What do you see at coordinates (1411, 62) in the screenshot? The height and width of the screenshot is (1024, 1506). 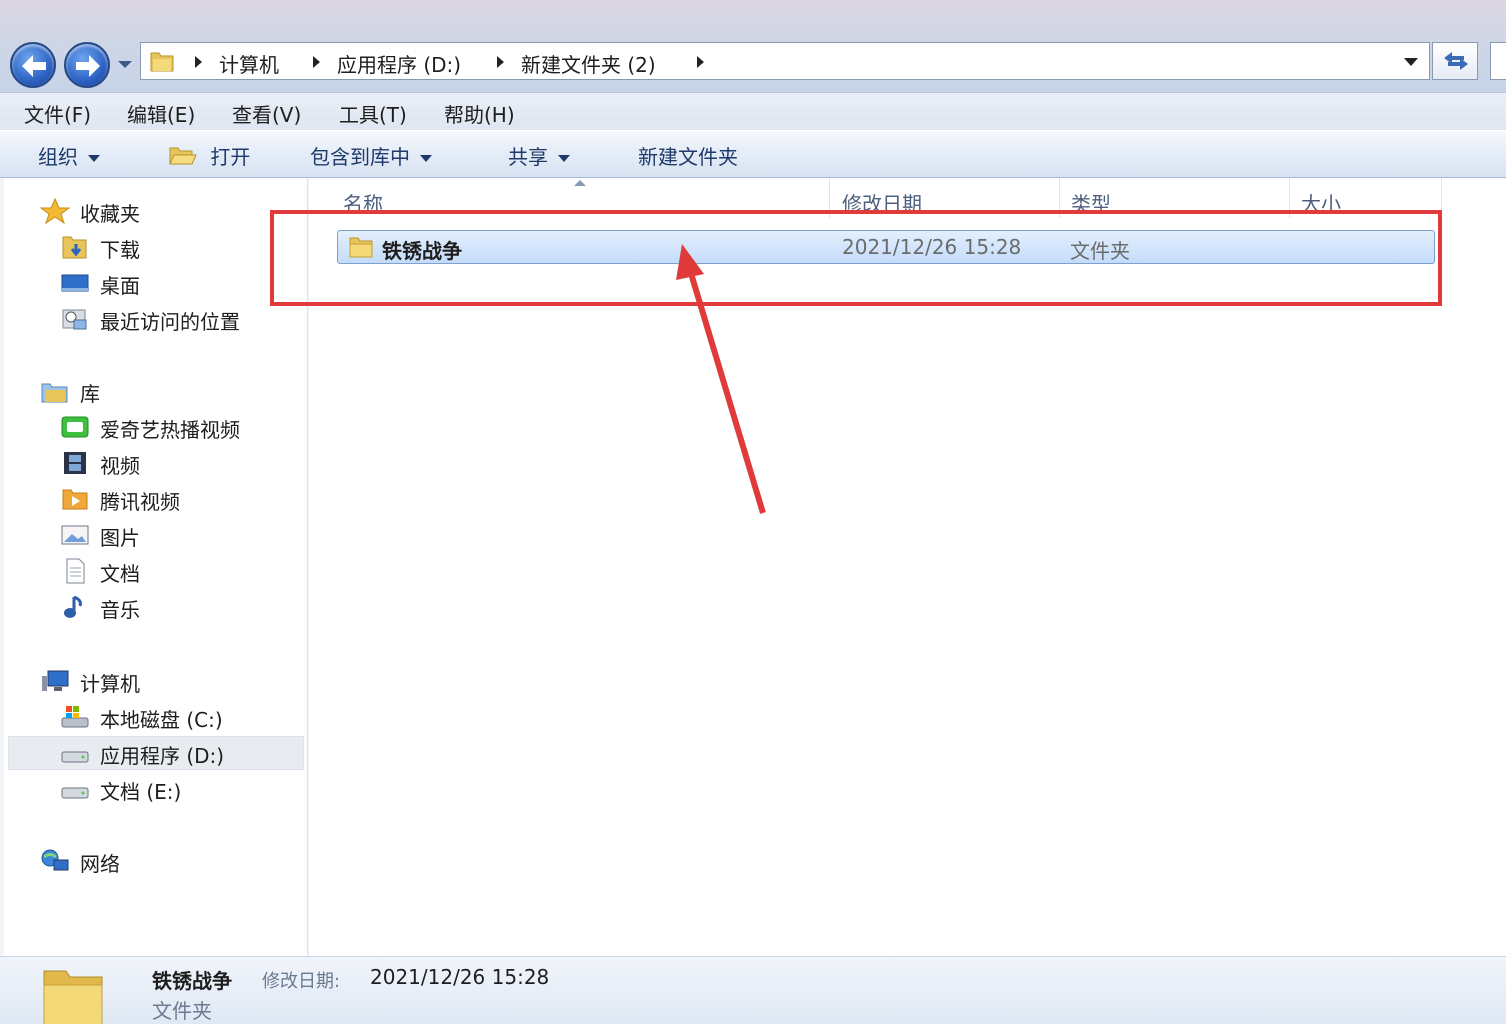 I see `address-dropdown-icon` at bounding box center [1411, 62].